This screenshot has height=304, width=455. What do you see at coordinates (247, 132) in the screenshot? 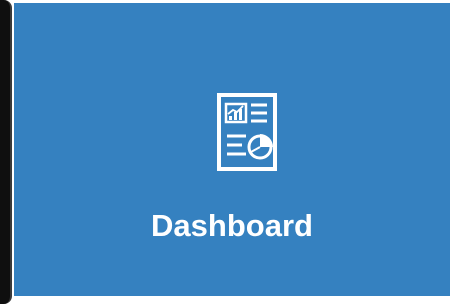
I see `report-dashboard-icon` at bounding box center [247, 132].